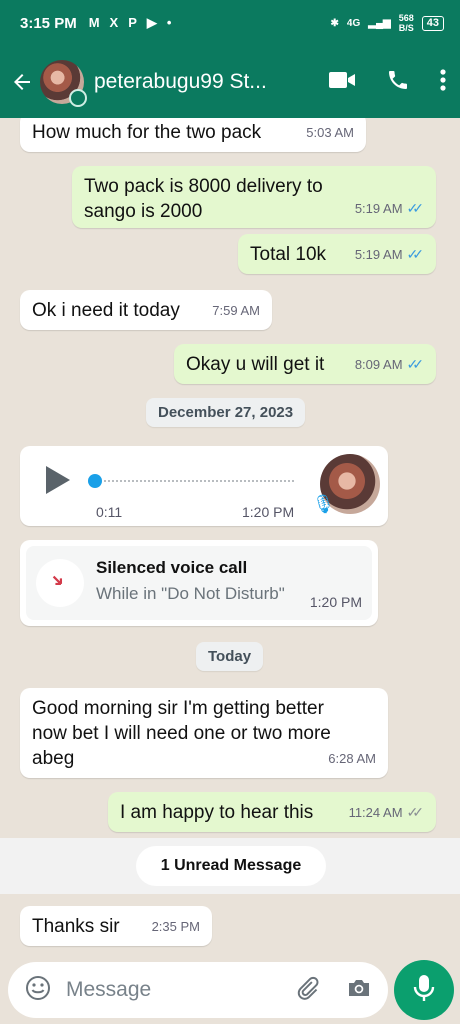 This screenshot has height=1024, width=460. What do you see at coordinates (58, 480) in the screenshot?
I see `play-icon` at bounding box center [58, 480].